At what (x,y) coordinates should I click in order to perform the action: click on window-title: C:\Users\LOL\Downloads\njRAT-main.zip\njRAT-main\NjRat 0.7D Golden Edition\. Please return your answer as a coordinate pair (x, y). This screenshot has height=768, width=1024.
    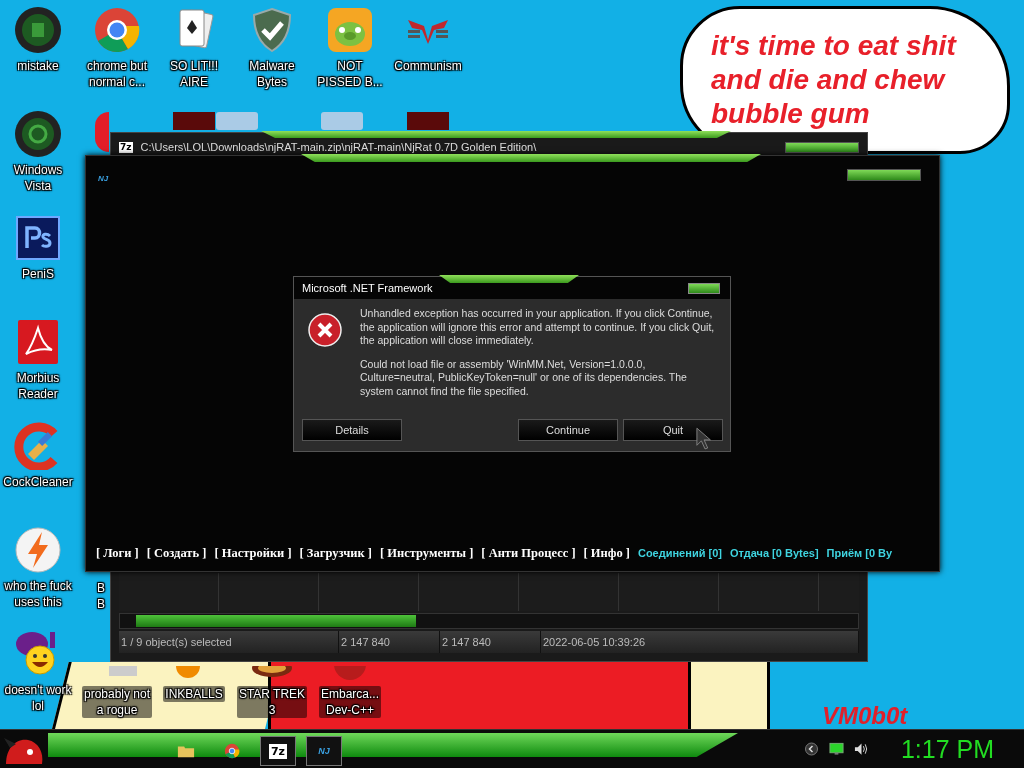
    Looking at the image, I should click on (338, 147).